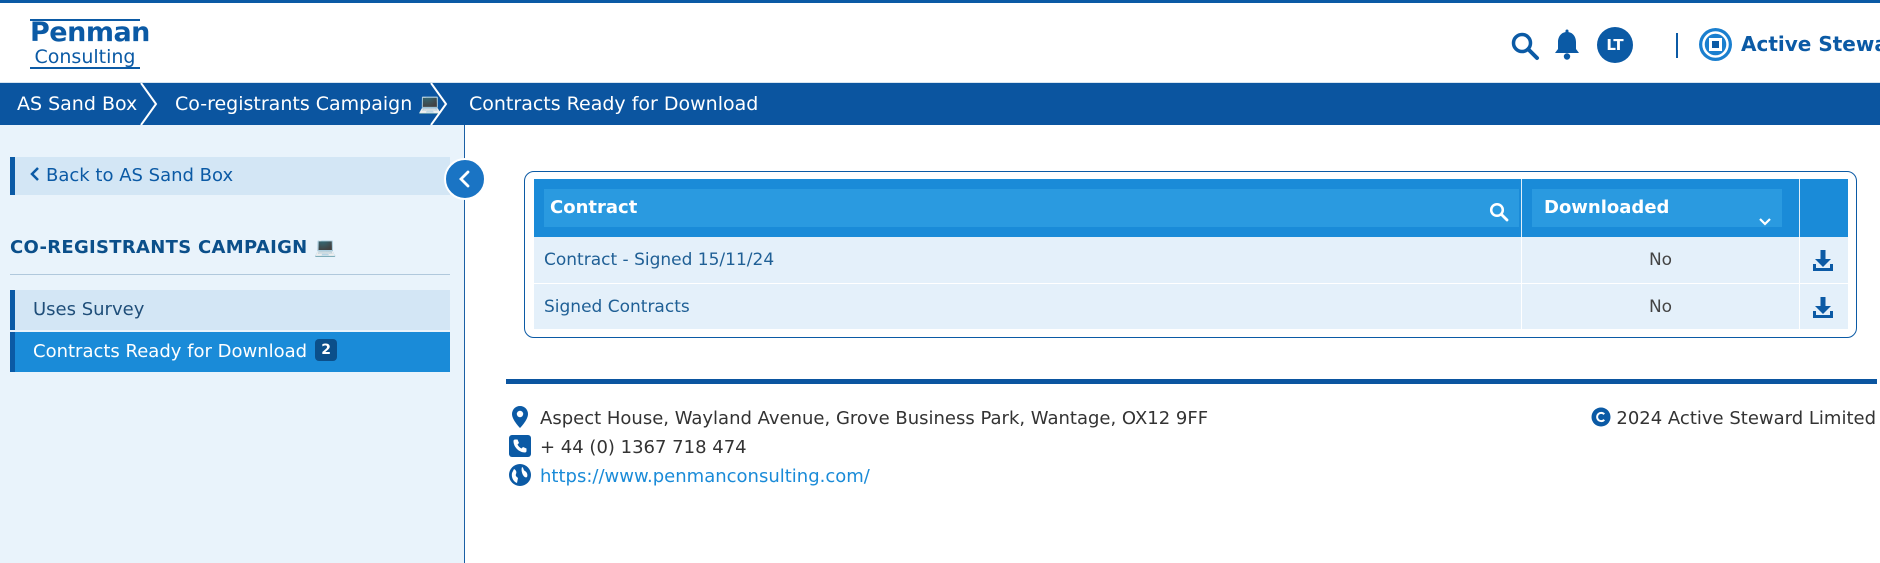  What do you see at coordinates (1677, 45) in the screenshot?
I see `header-divider` at bounding box center [1677, 45].